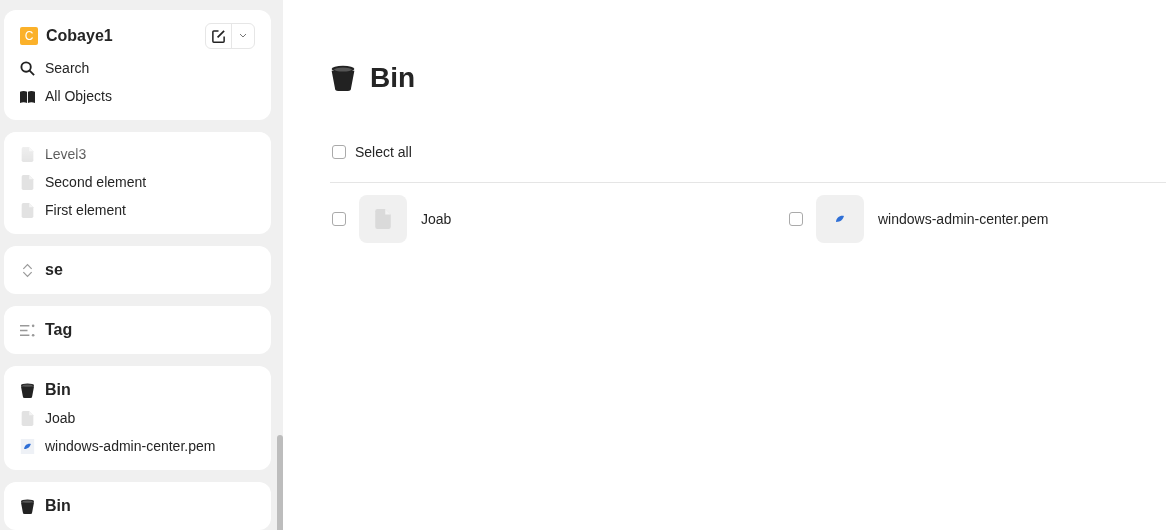 The width and height of the screenshot is (1166, 530). What do you see at coordinates (130, 446) in the screenshot?
I see `object-link: windows-admin-center.pem` at bounding box center [130, 446].